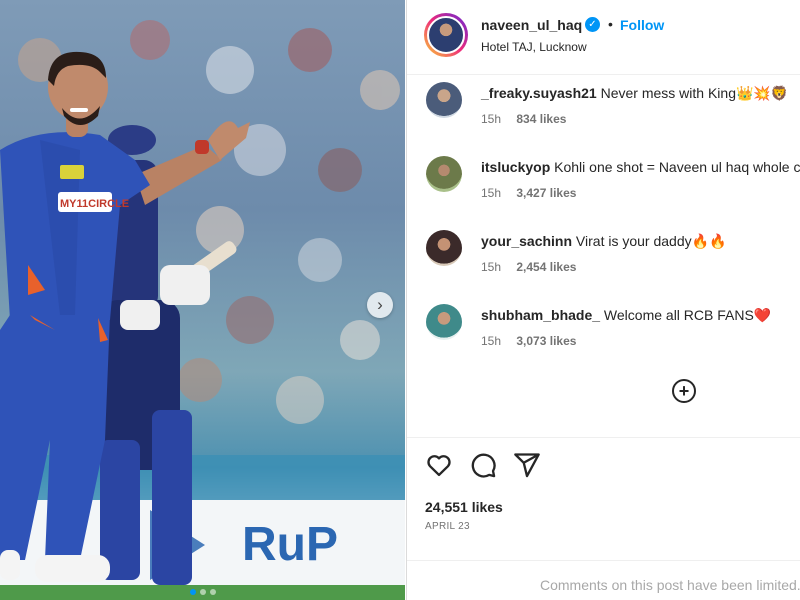  What do you see at coordinates (526, 241) in the screenshot?
I see `comment-username: your_sachinn` at bounding box center [526, 241].